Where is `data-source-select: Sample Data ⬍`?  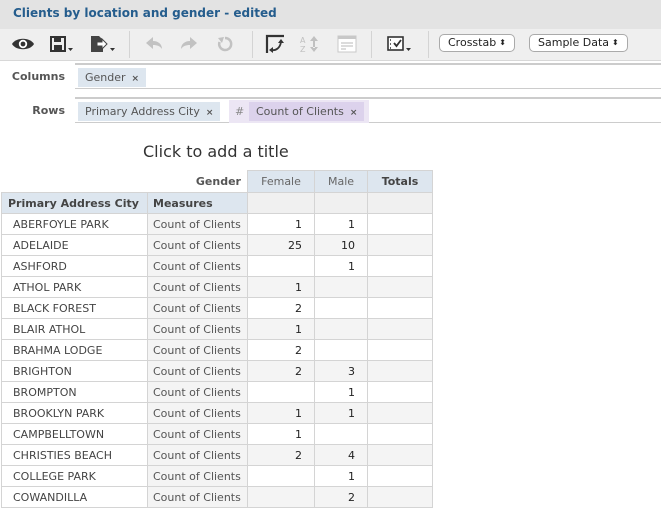
data-source-select: Sample Data ⬍ is located at coordinates (578, 43).